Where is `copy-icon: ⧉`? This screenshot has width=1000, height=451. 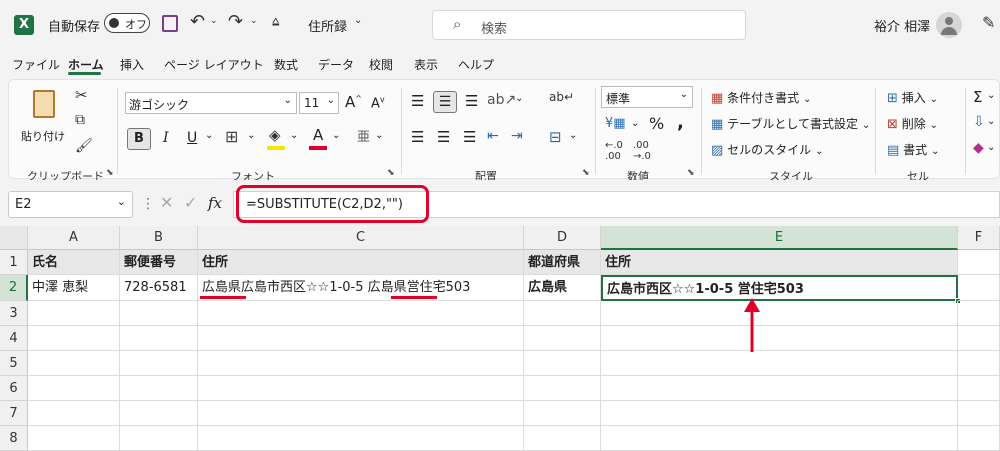 copy-icon: ⧉ is located at coordinates (80, 120).